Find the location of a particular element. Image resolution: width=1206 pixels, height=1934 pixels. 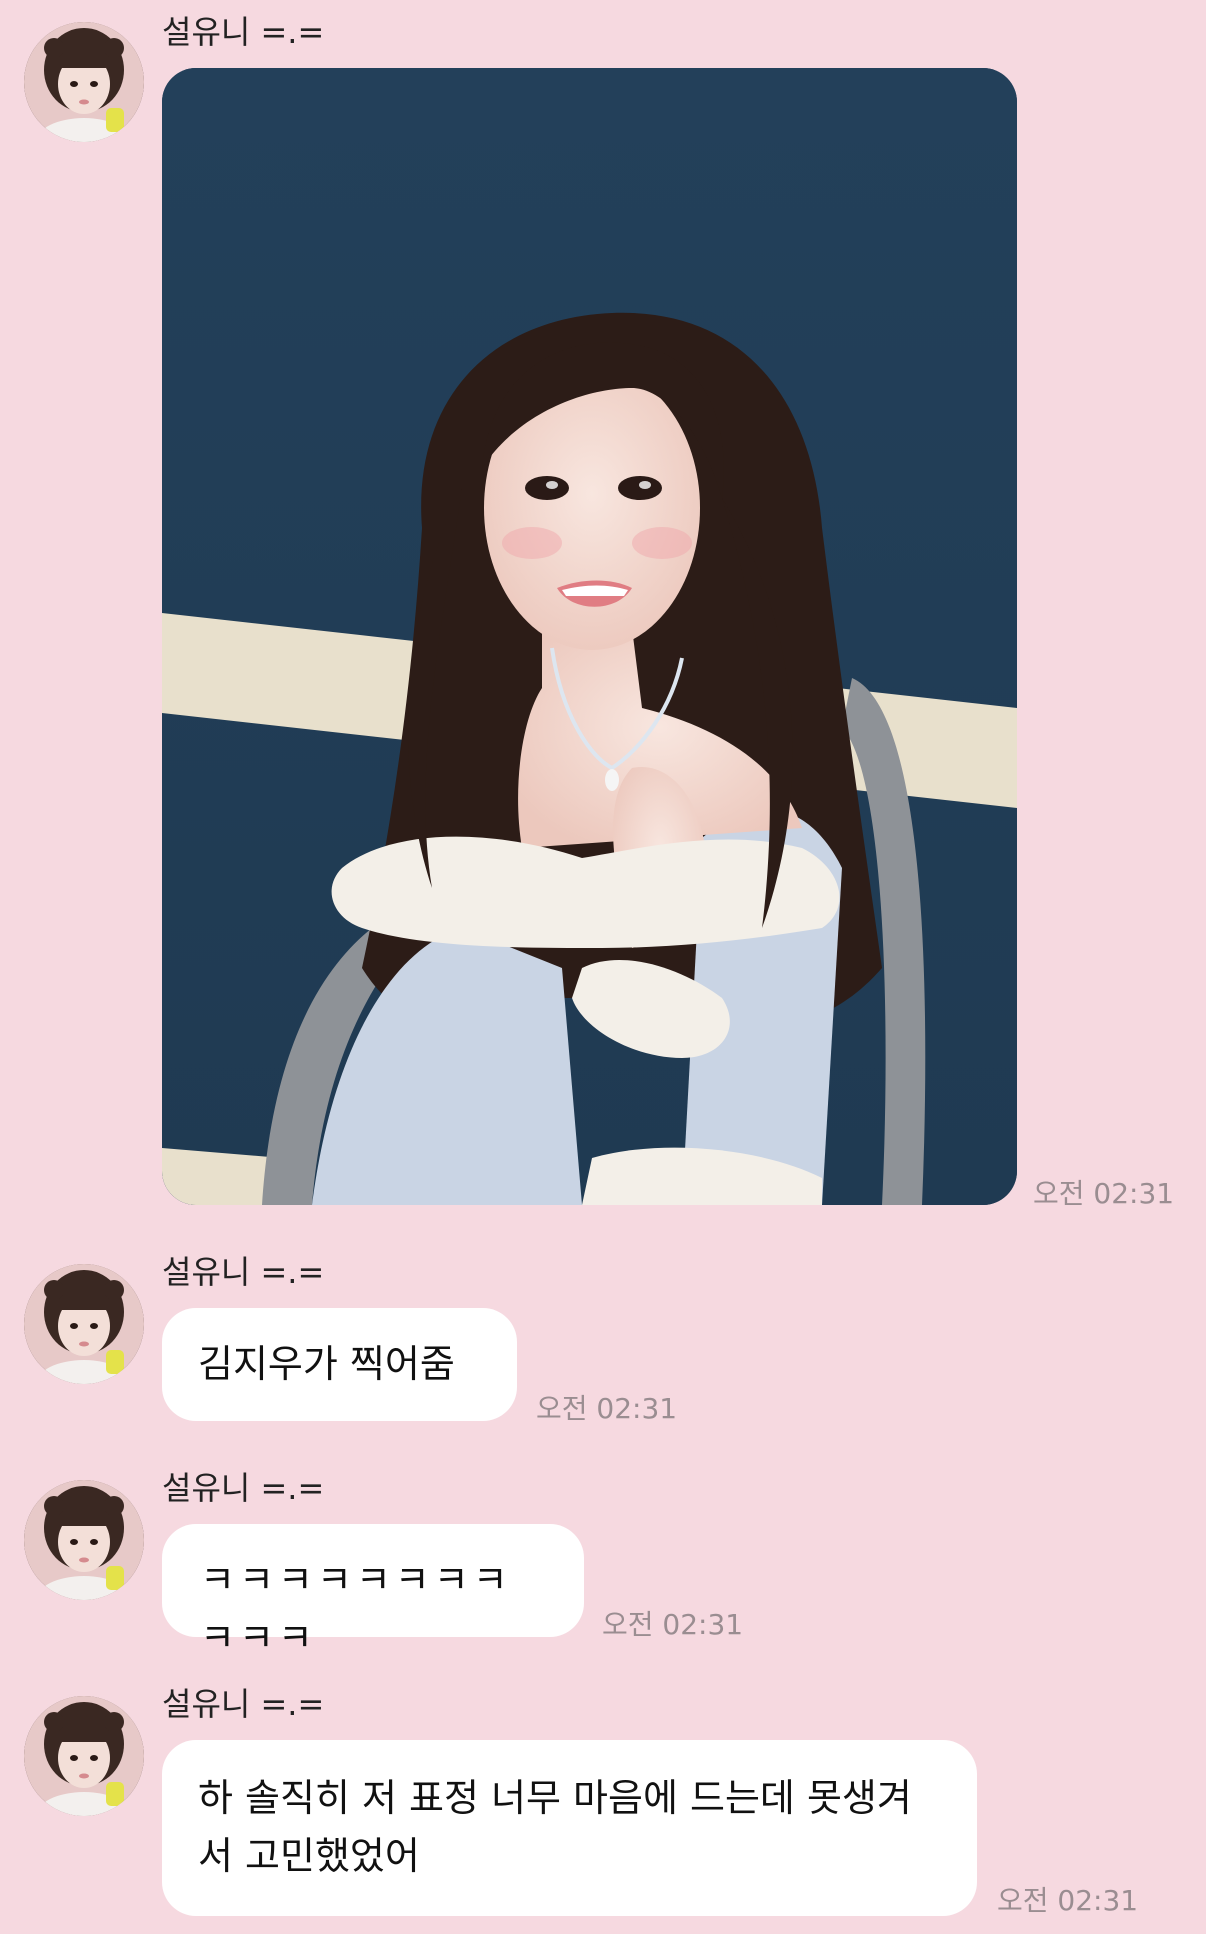

message-text-content: ㅋㅋㅋㅋㅋㅋㅋㅋㅋㅋㅋ is located at coordinates (356, 1609).